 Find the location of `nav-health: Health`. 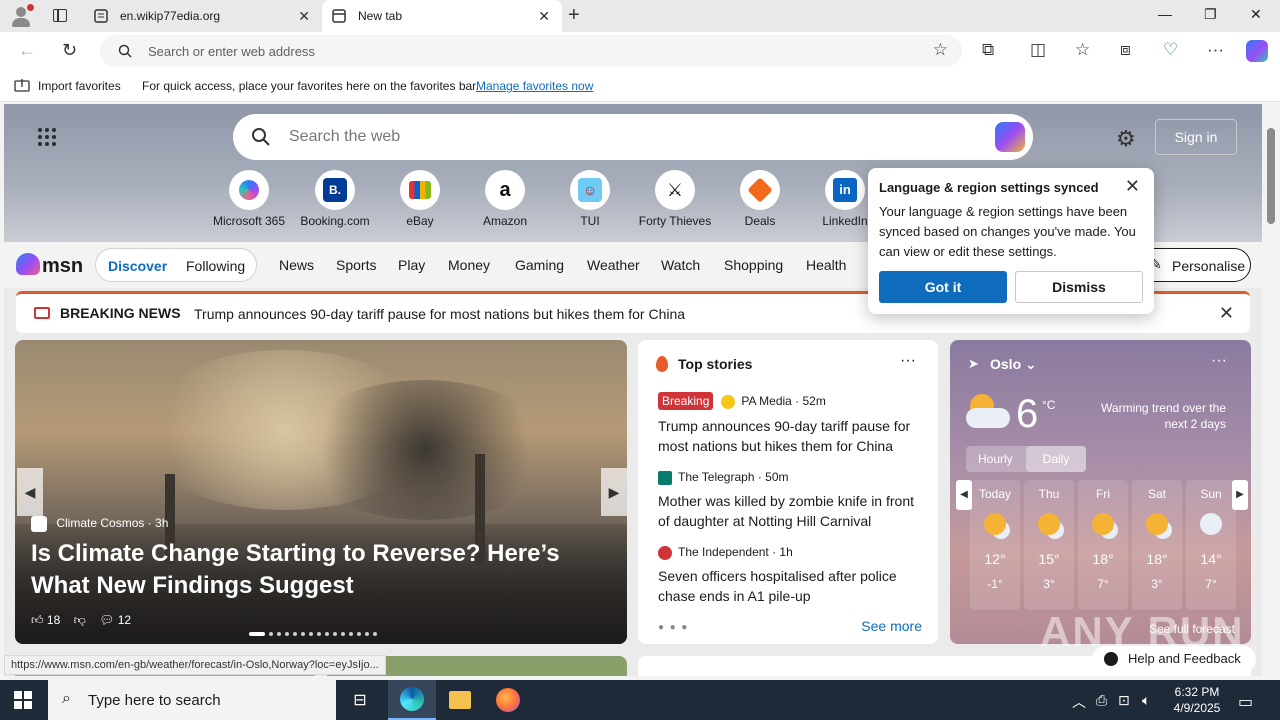

nav-health: Health is located at coordinates (826, 265).